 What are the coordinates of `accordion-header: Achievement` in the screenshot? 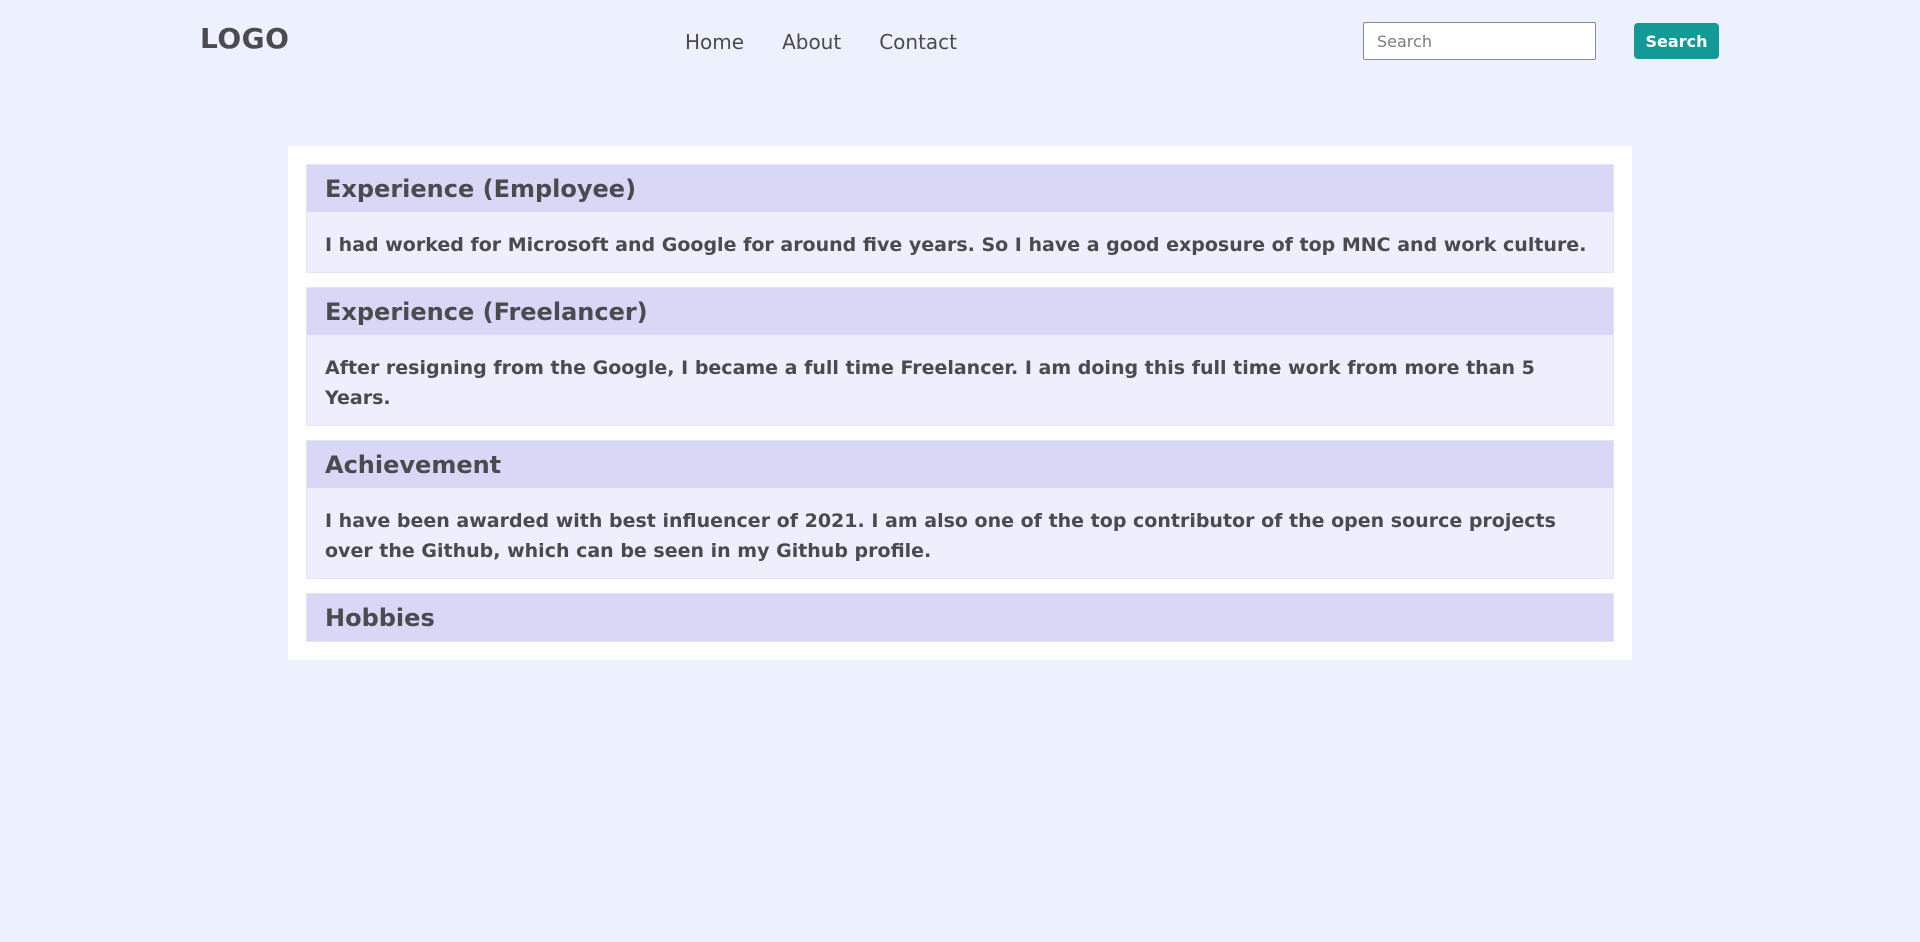 It's located at (960, 464).